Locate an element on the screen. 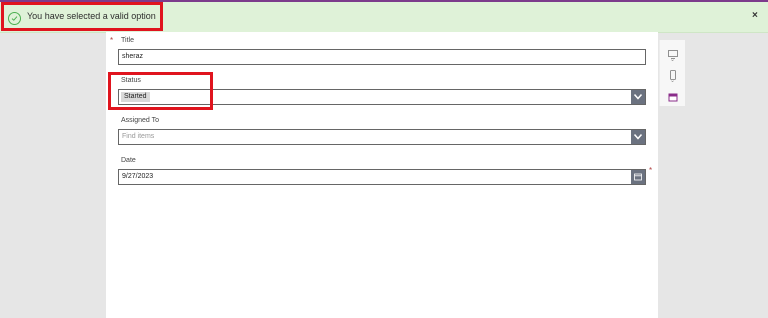  close-icon: × is located at coordinates (755, 15).